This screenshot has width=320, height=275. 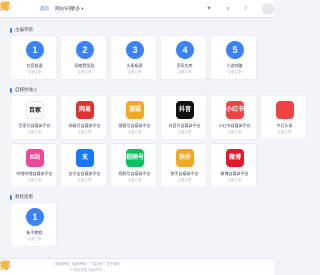 I want to click on app-card: 微博微博自媒体平台 注册立享, so click(x=233, y=165).